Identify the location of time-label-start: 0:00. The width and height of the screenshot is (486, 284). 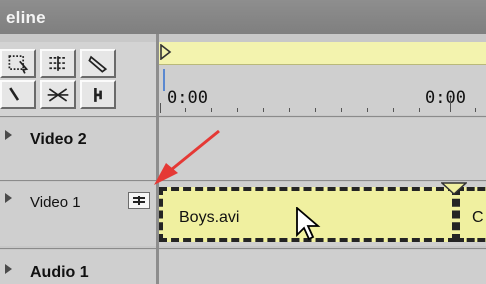
(187, 98).